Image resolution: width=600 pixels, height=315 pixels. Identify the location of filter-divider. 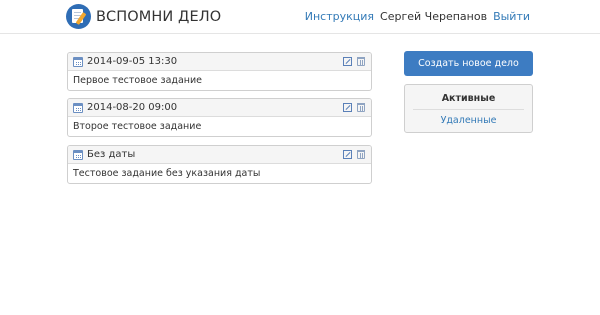
(468, 109).